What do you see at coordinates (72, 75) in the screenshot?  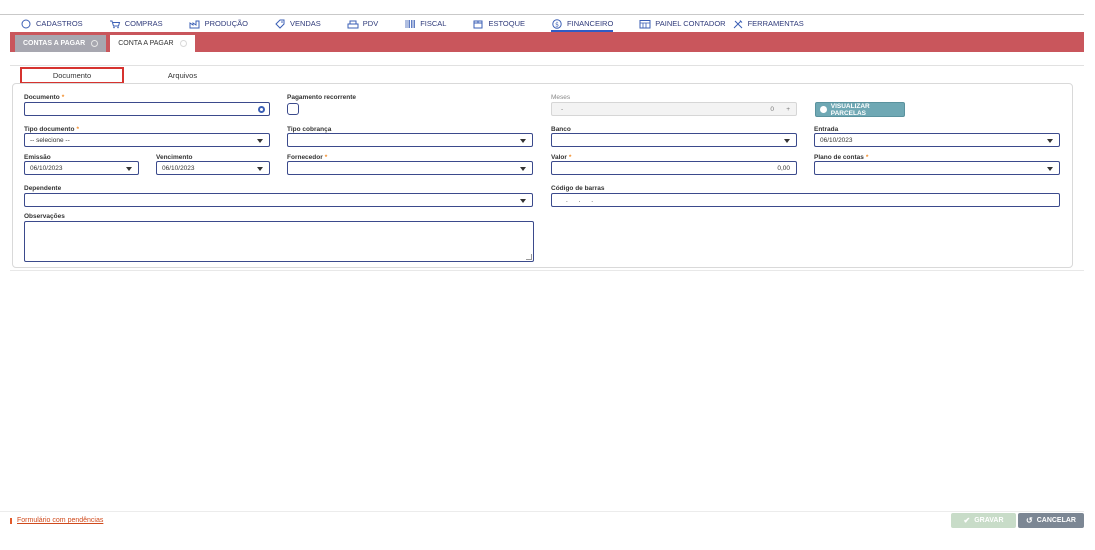 I see `tab-documento: Documento` at bounding box center [72, 75].